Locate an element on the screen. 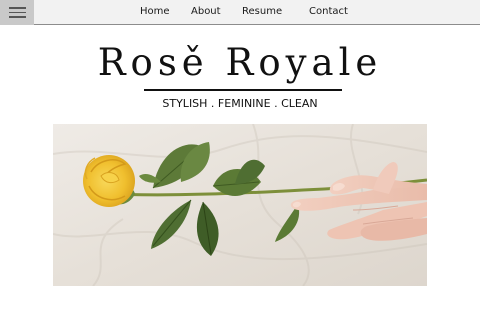 Image resolution: width=480 pixels, height=319 pixels. site-title: Rosě Royale is located at coordinates (240, 62).